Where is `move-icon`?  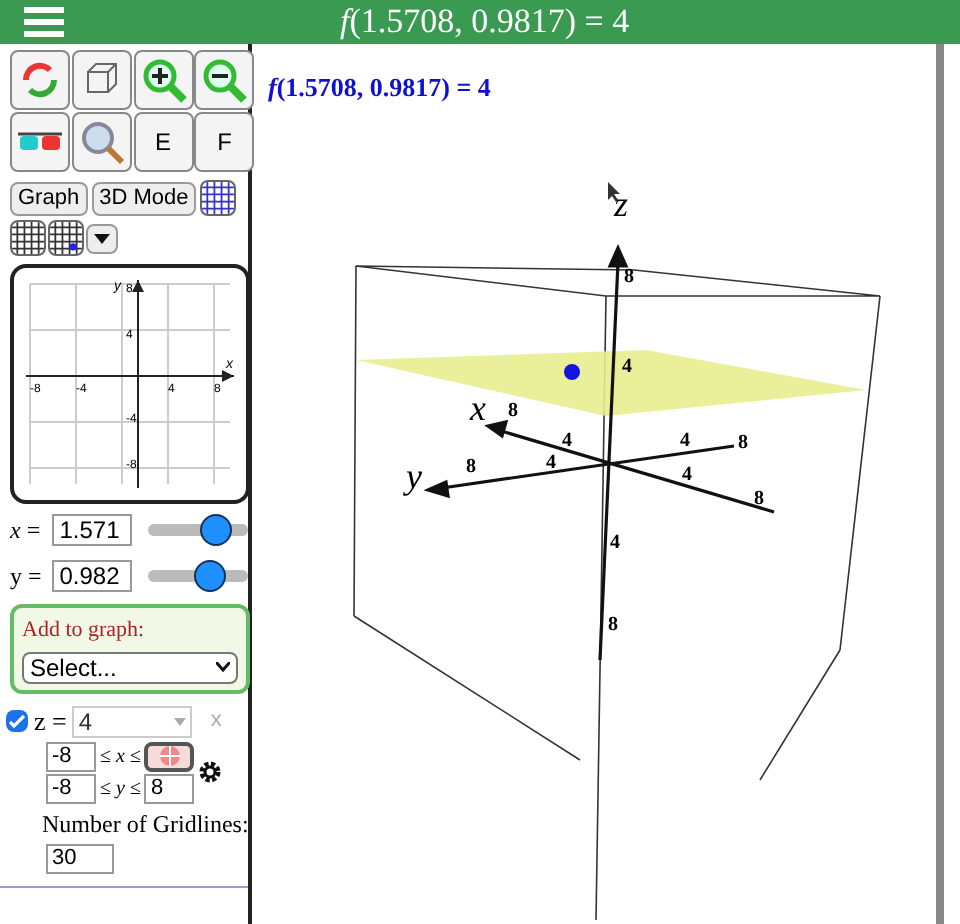 move-icon is located at coordinates (169, 756).